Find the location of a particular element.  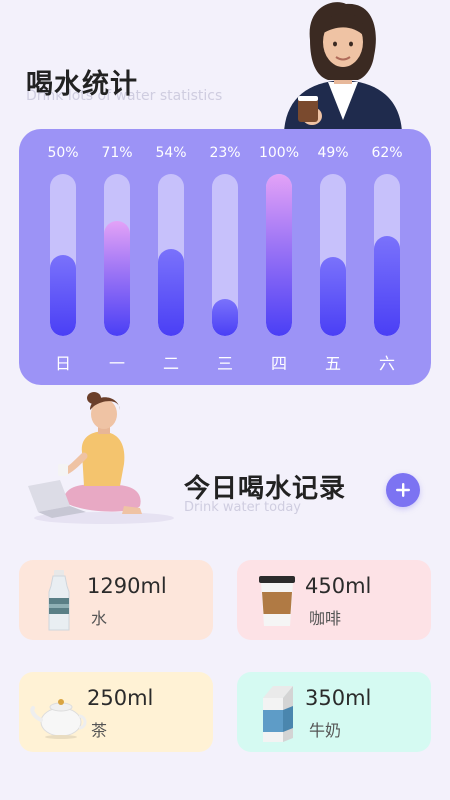

percent-label: 49% is located at coordinates (333, 153).